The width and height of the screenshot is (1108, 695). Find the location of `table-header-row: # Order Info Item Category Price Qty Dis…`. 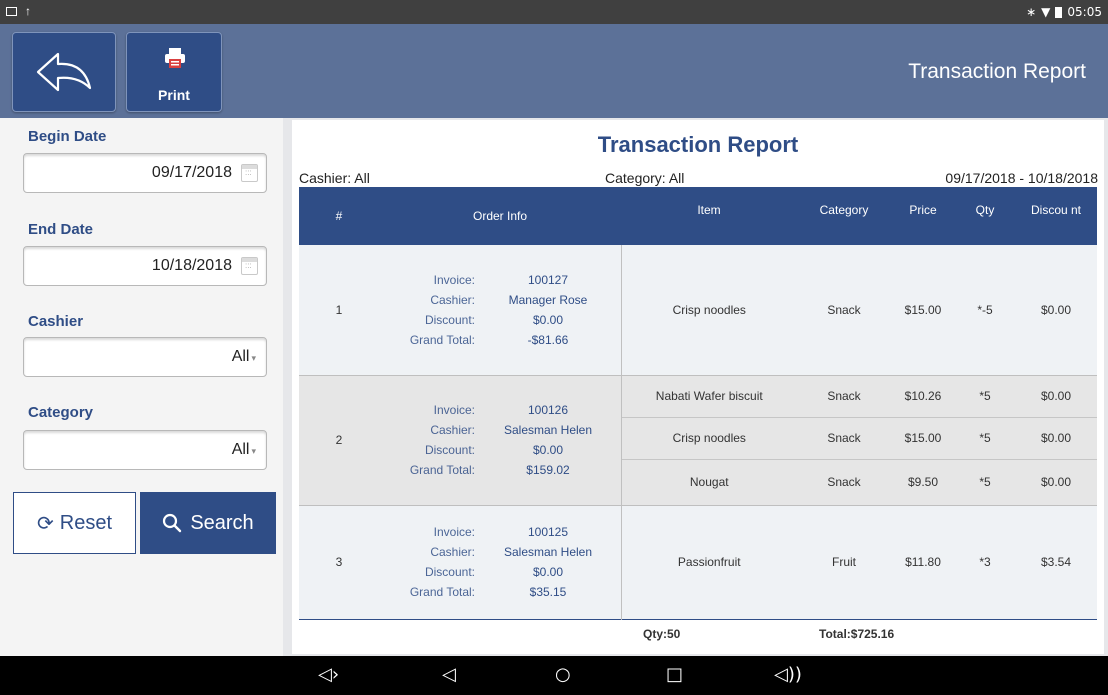

table-header-row: # Order Info Item Category Price Qty Dis… is located at coordinates (698, 216).